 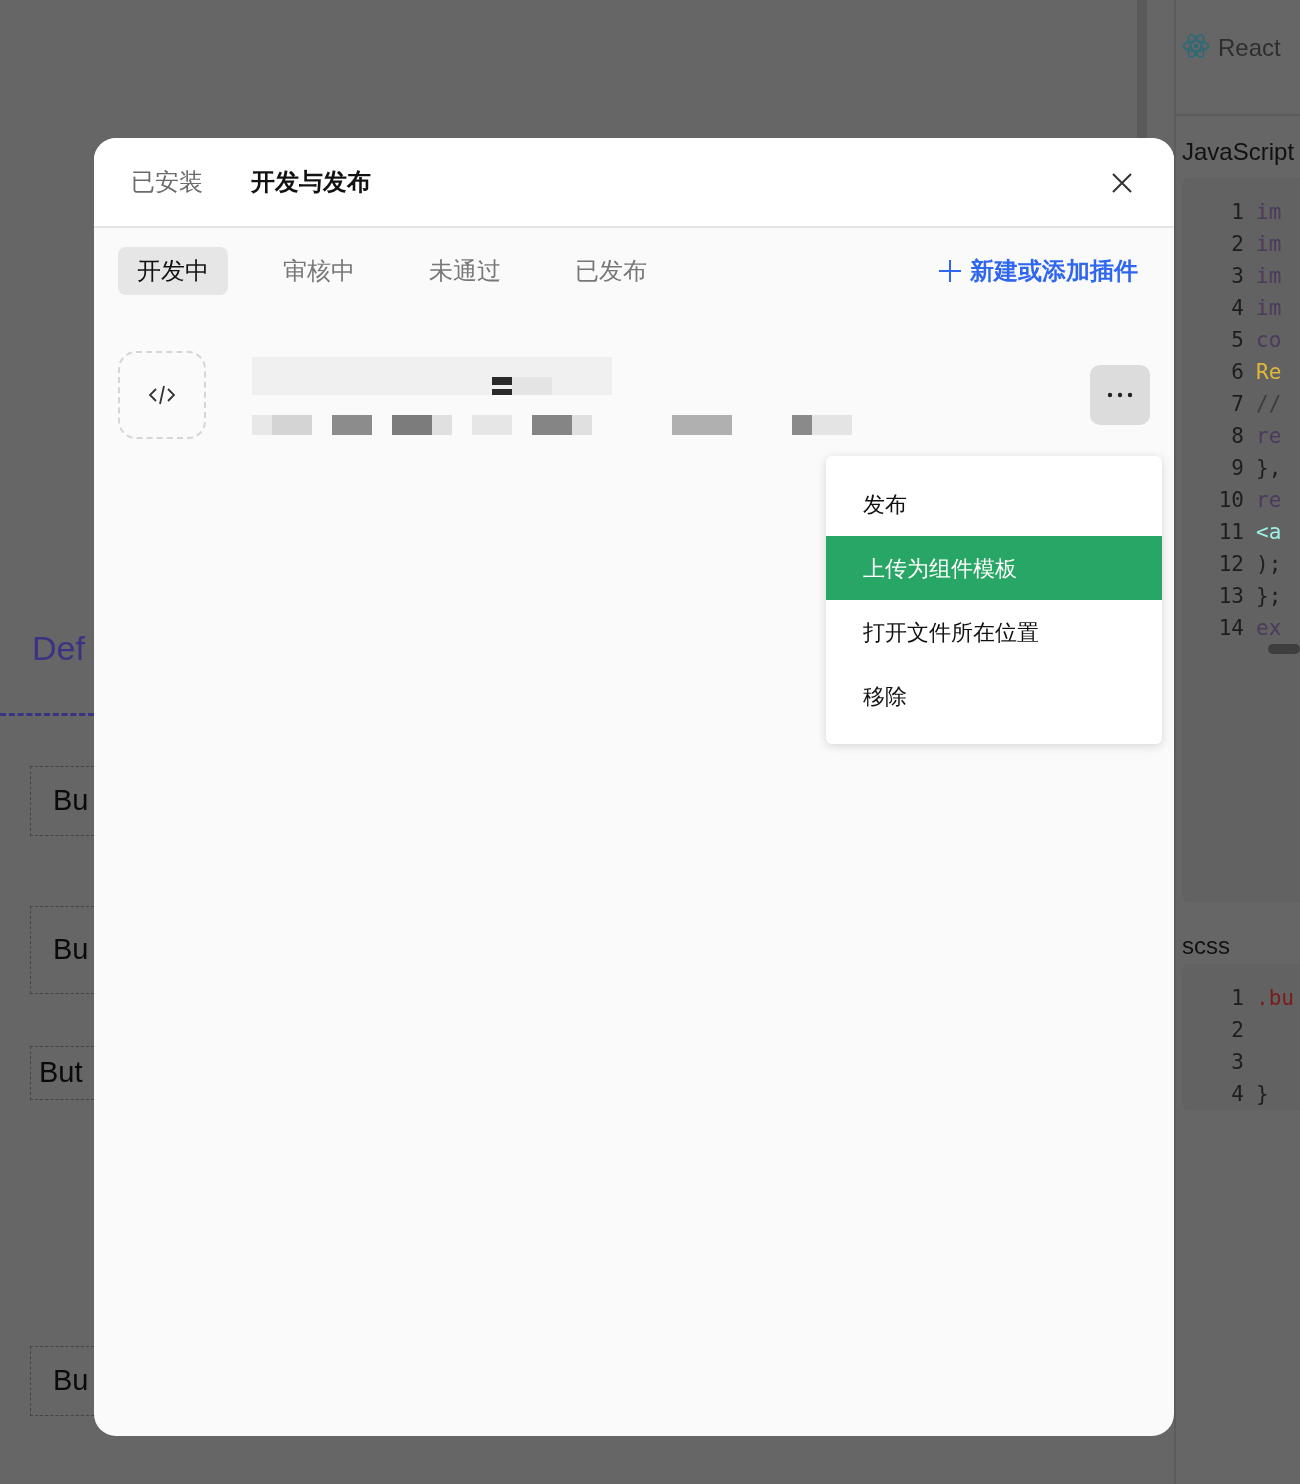 What do you see at coordinates (173, 271) in the screenshot?
I see `sub-tab: 开发中` at bounding box center [173, 271].